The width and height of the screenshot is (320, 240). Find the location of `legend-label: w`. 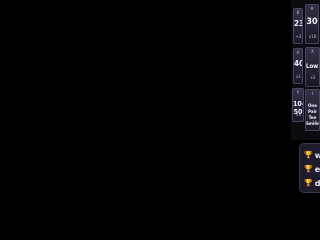

legend-label: w is located at coordinates (317, 155).